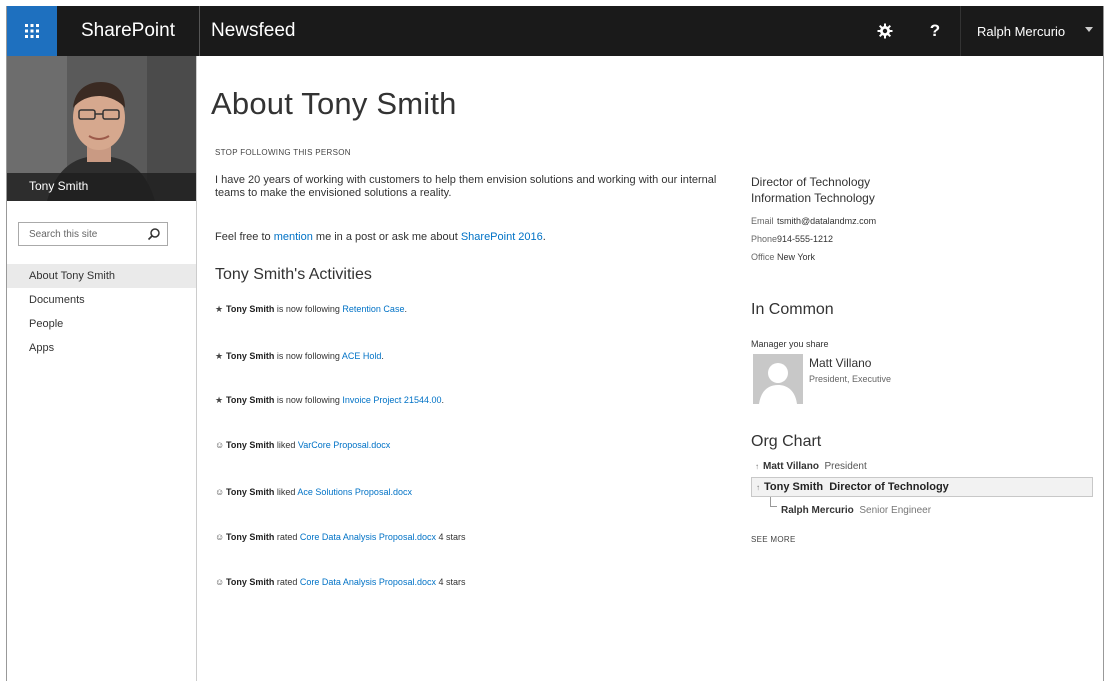 This screenshot has width=1110, height=681. Describe the element at coordinates (293, 237) in the screenshot. I see `mention-link: mention` at that location.